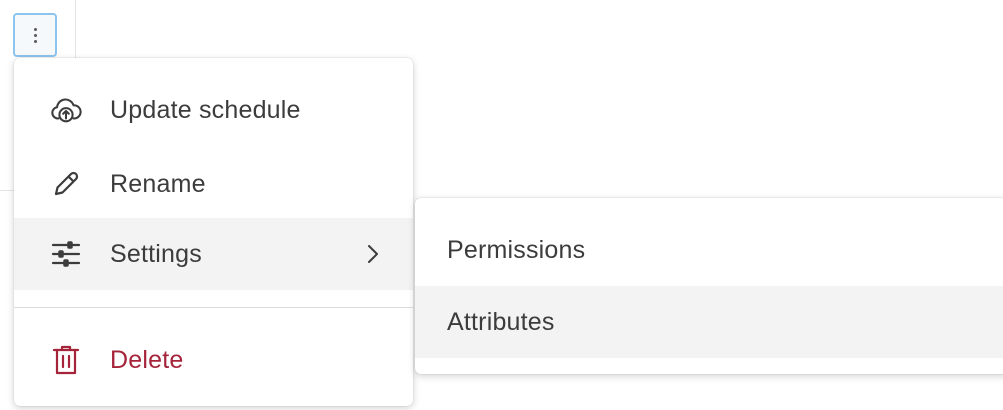 The image size is (1003, 410). What do you see at coordinates (66, 254) in the screenshot?
I see `sliders-icon` at bounding box center [66, 254].